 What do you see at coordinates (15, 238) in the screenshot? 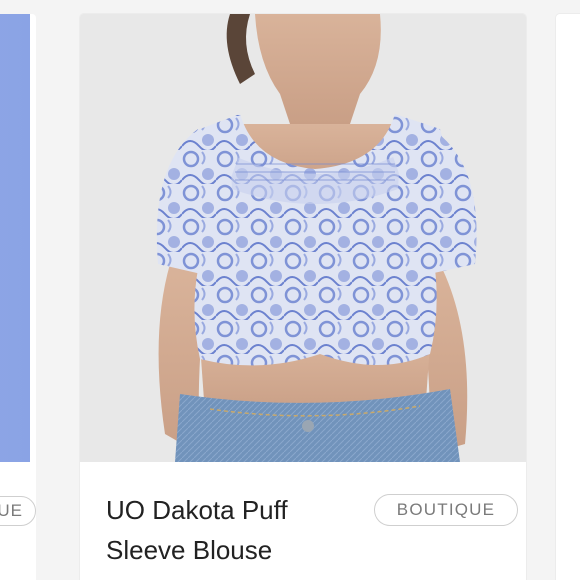
I see `previous-product-image` at bounding box center [15, 238].